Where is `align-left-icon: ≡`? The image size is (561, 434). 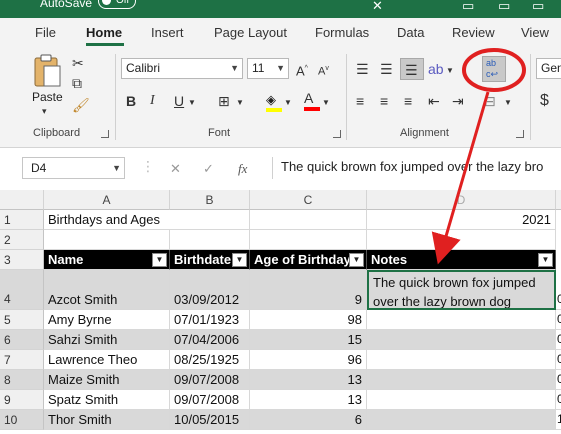
align-left-icon: ≡ is located at coordinates (360, 101).